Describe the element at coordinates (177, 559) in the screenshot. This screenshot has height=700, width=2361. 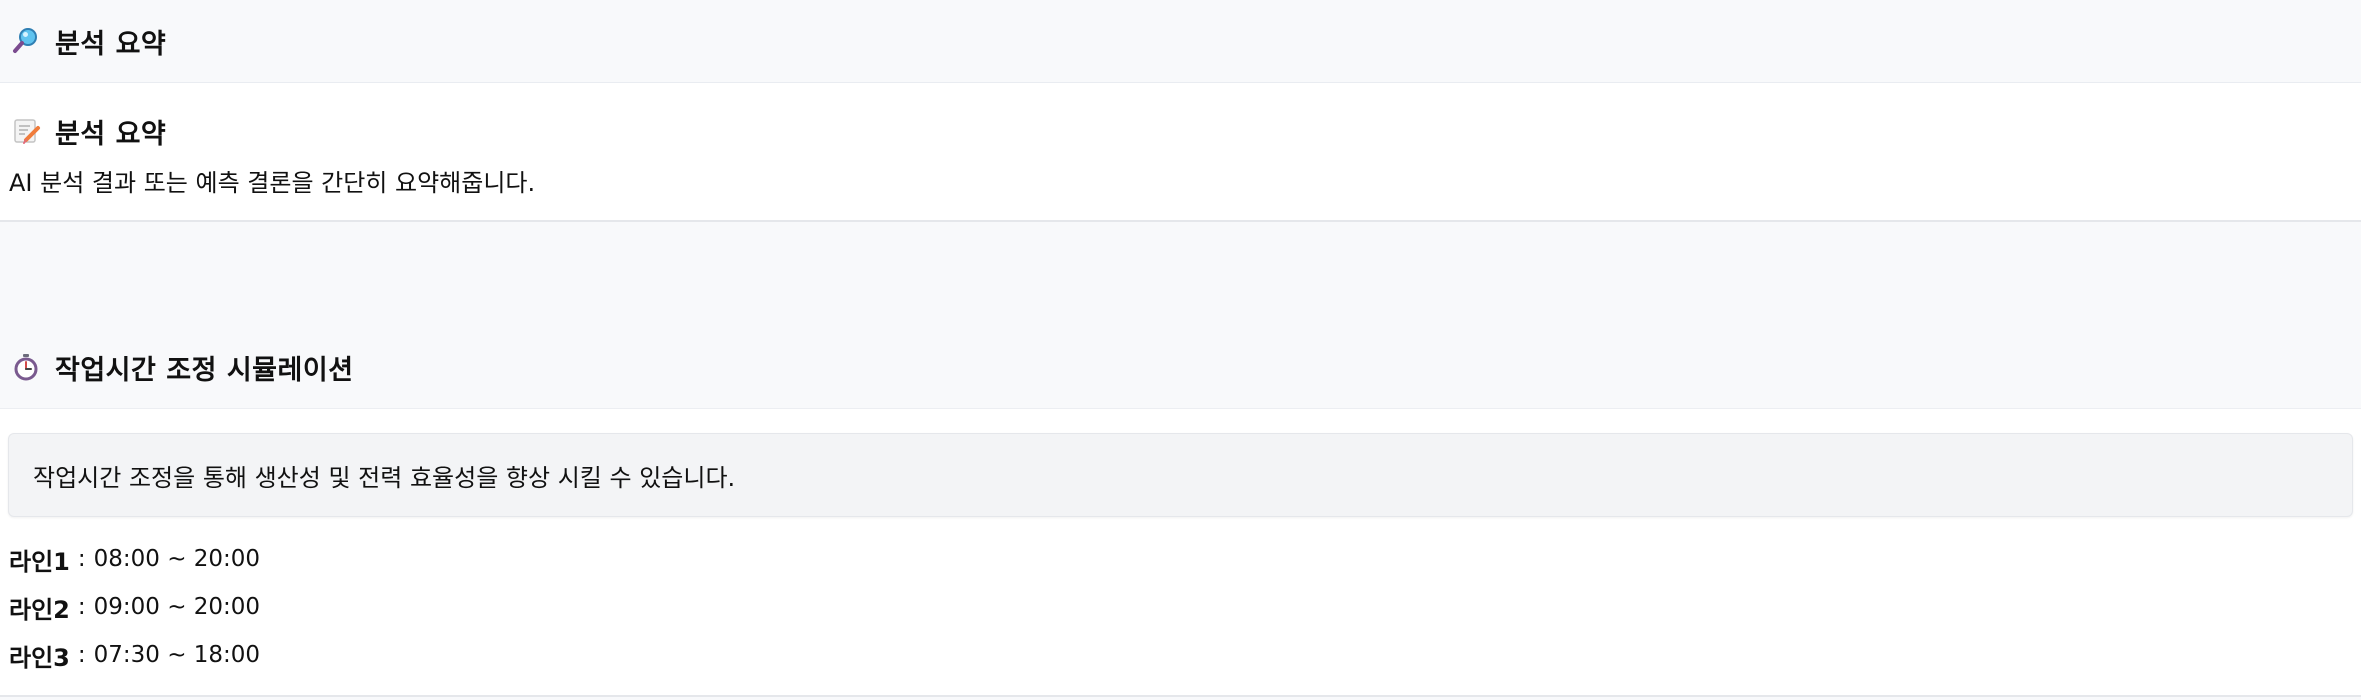
I see `line-time: 08:00 ~ 20:00` at that location.